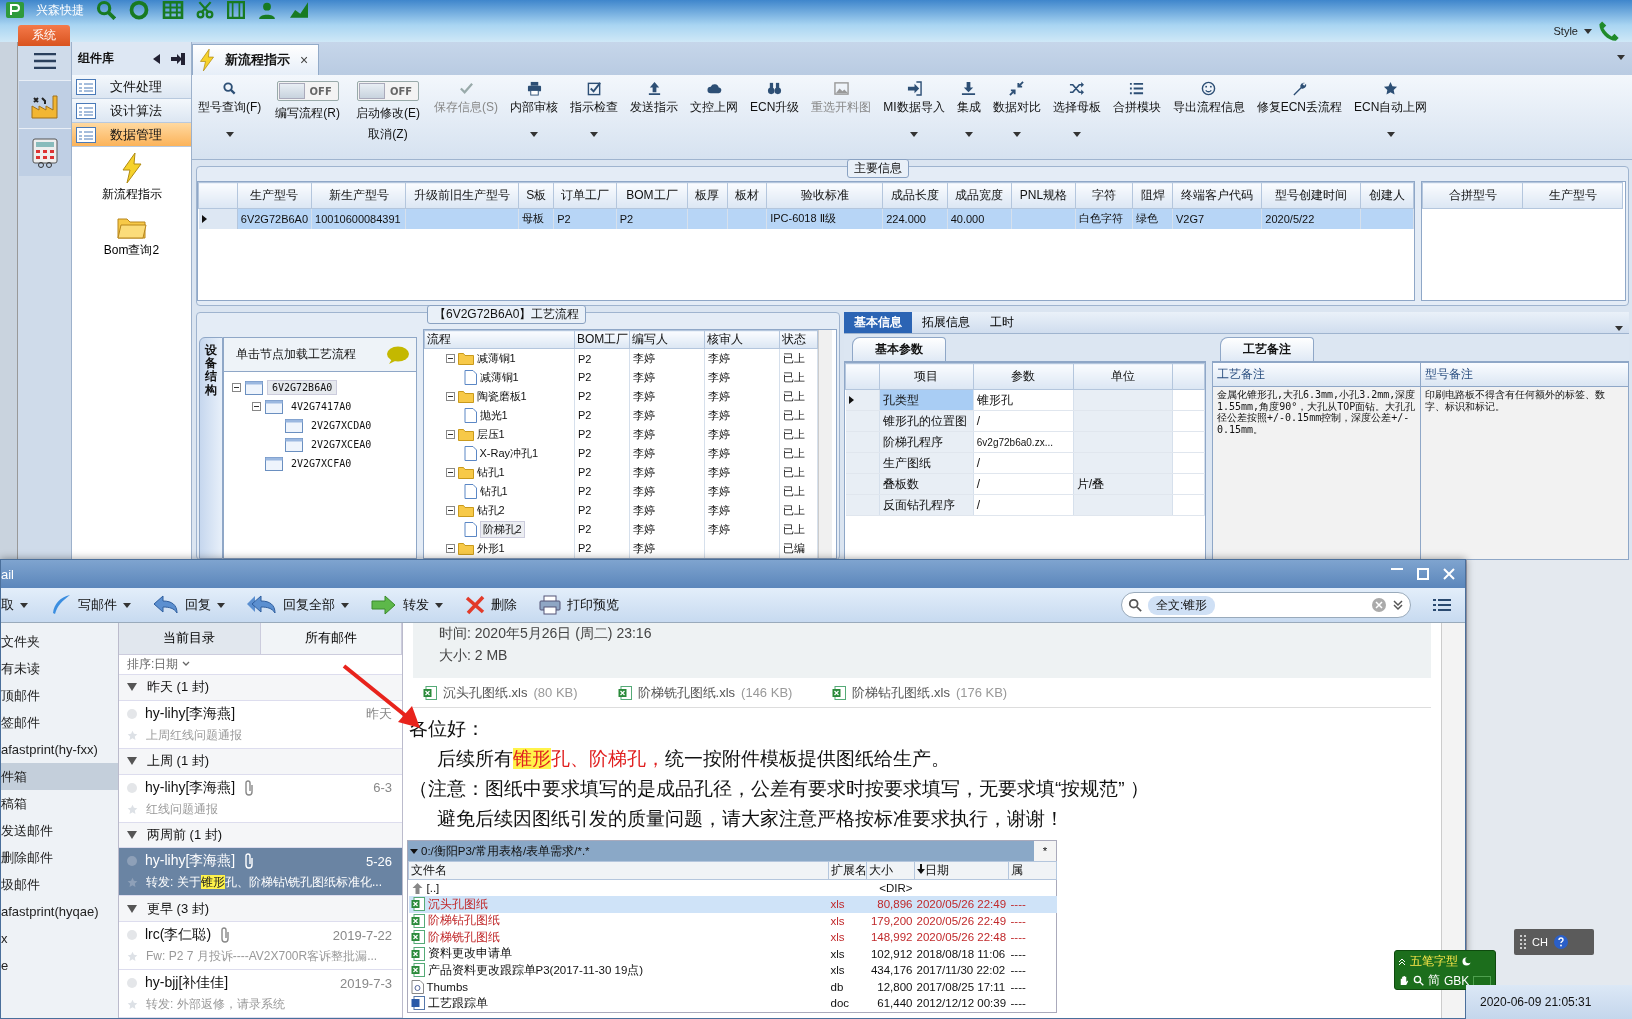  I want to click on help-icon, so click(1560, 942).